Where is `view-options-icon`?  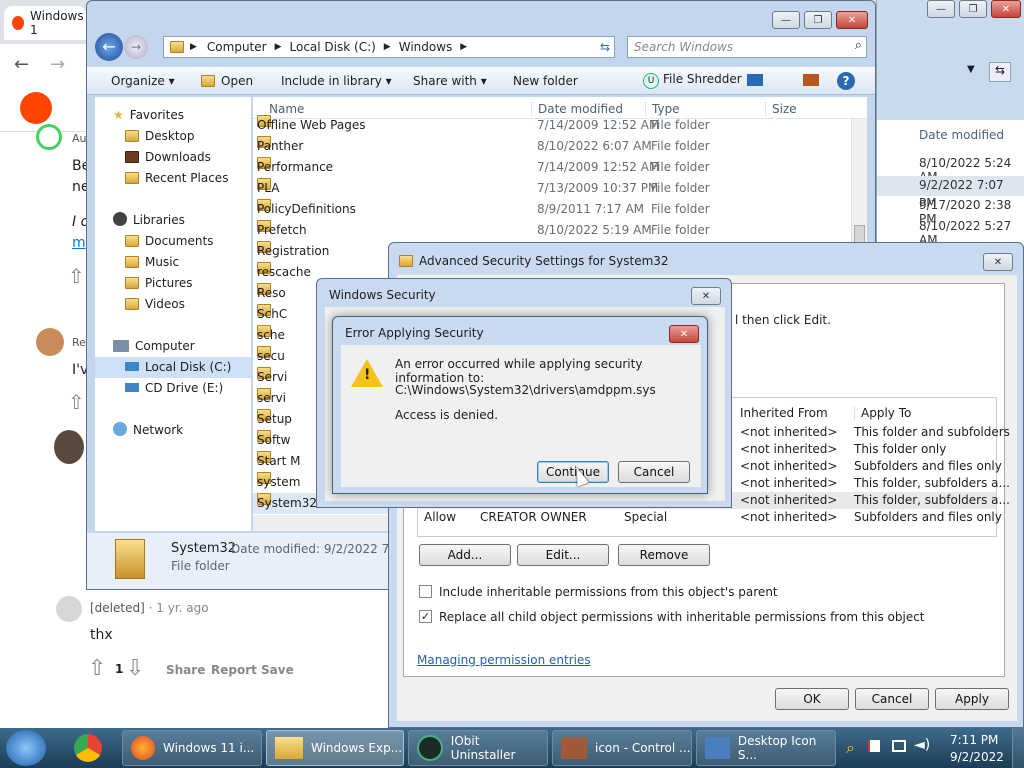 view-options-icon is located at coordinates (755, 80).